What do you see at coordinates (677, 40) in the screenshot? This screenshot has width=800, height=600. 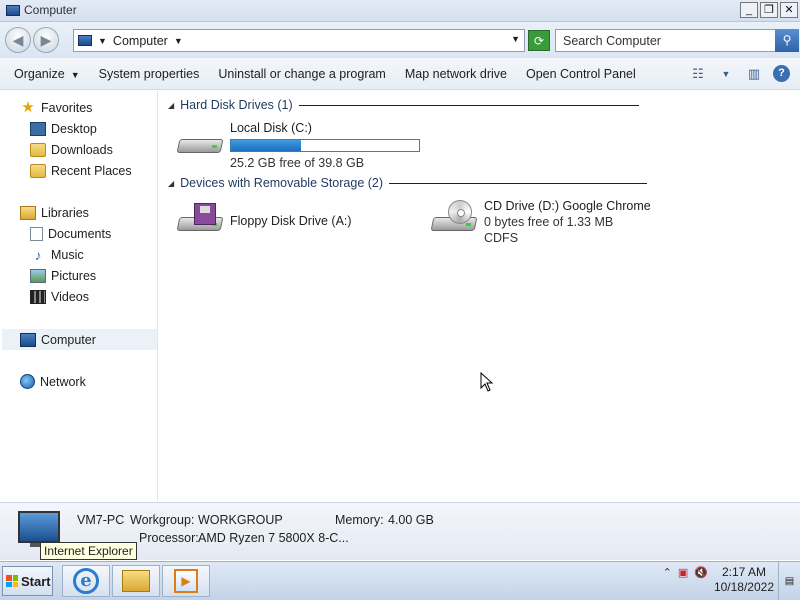 I see `search-input: Search Computer ⚲` at bounding box center [677, 40].